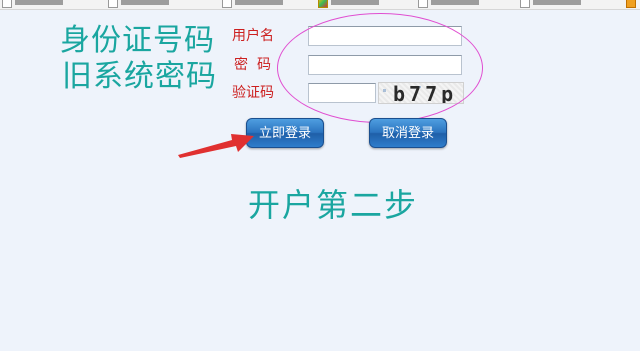  Describe the element at coordinates (285, 133) in the screenshot. I see `login-button: 立即登录` at that location.